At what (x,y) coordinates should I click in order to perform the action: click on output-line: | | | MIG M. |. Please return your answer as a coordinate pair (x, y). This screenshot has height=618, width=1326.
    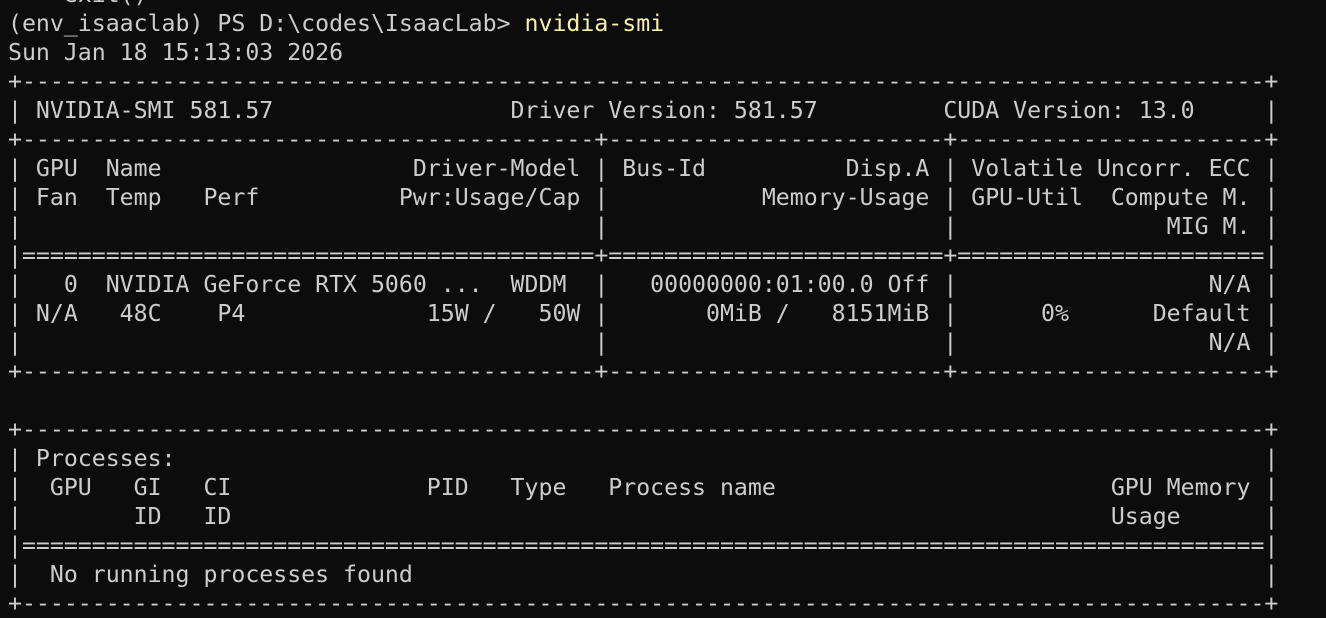
    Looking at the image, I should click on (643, 226).